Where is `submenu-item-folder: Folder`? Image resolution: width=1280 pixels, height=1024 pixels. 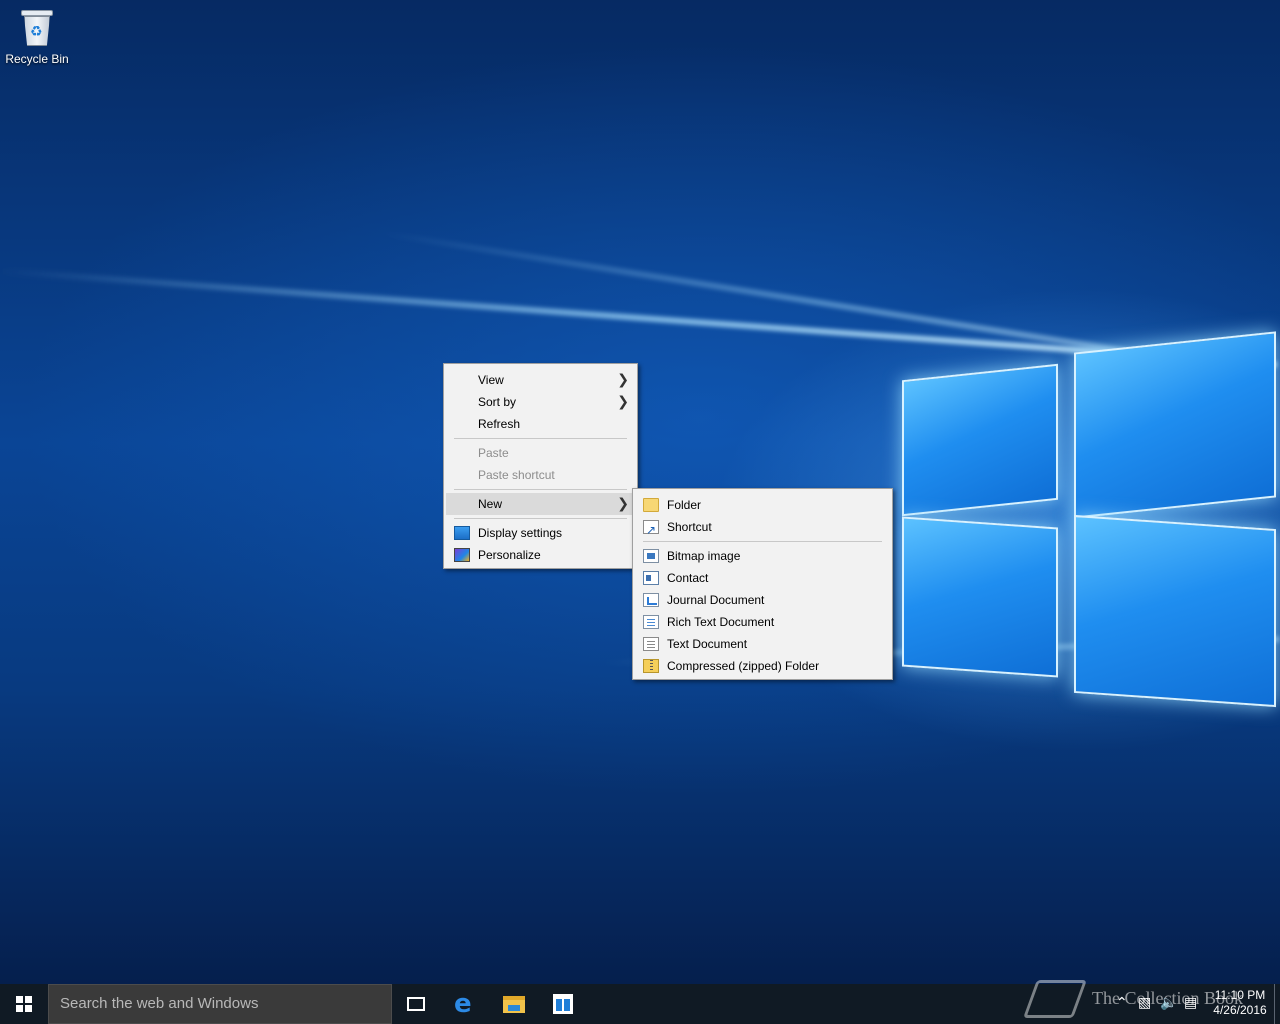
submenu-item-folder: Folder is located at coordinates (762, 505).